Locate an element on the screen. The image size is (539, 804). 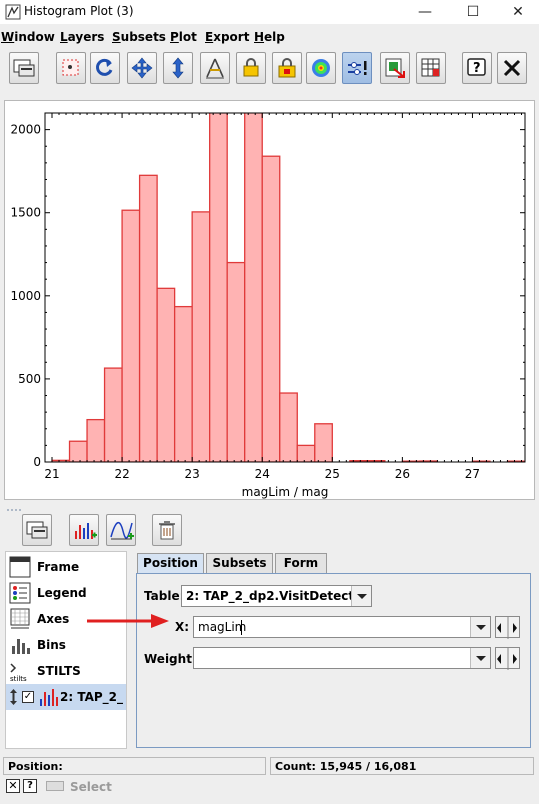
tab-form: Form is located at coordinates (301, 563).